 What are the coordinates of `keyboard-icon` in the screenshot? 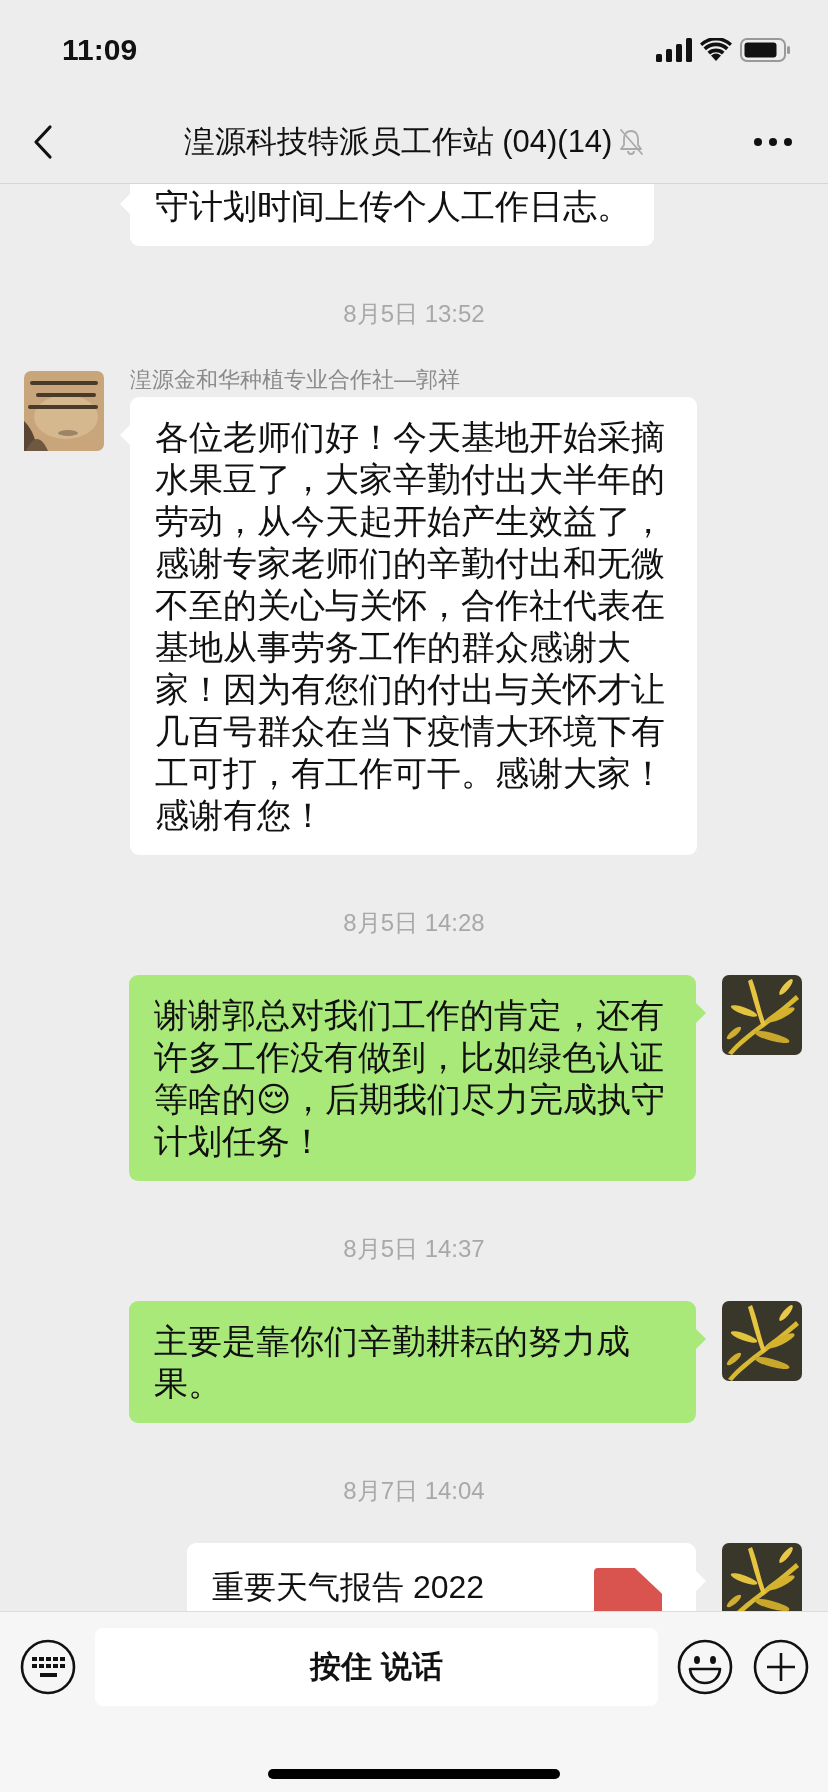 It's located at (48, 1667).